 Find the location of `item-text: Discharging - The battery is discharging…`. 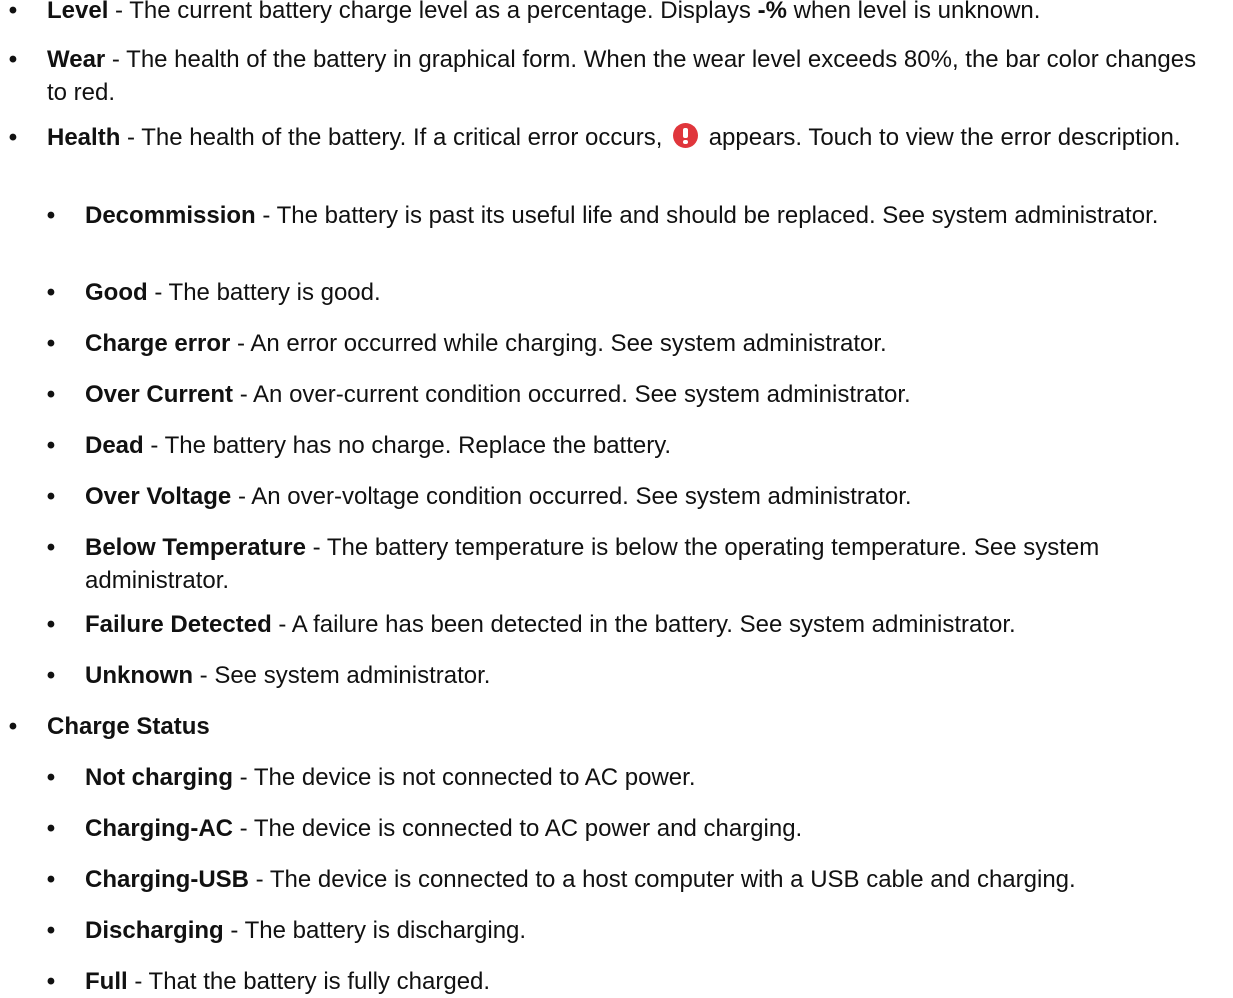

item-text: Discharging - The battery is discharging… is located at coordinates (649, 930).